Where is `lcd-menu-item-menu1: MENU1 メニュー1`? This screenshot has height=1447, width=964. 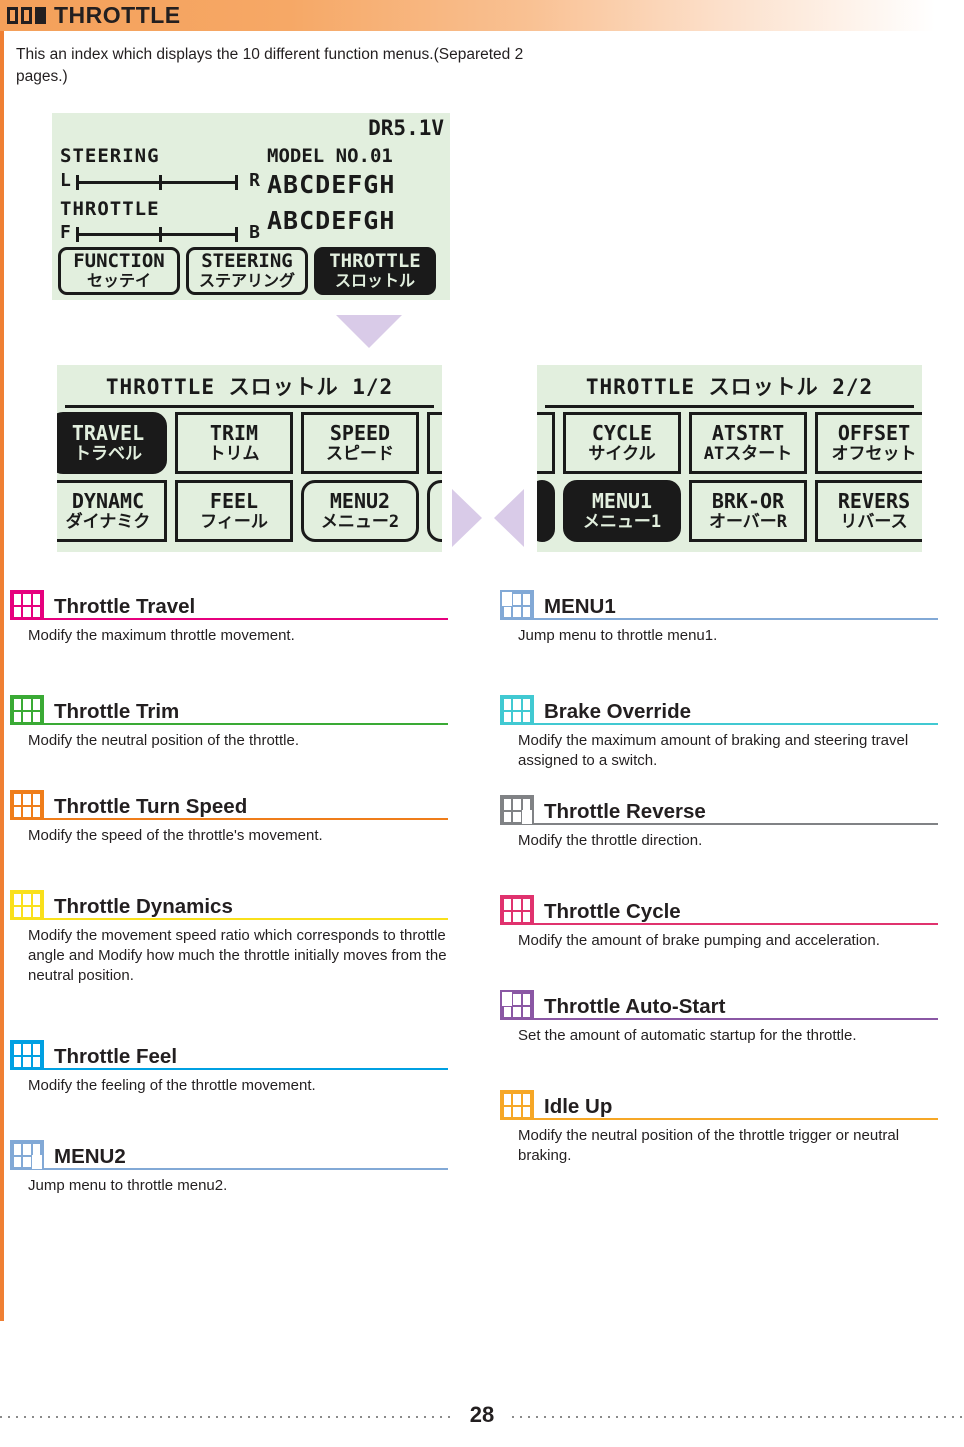
lcd-menu-item-menu1: MENU1 メニュー1 is located at coordinates (622, 511).